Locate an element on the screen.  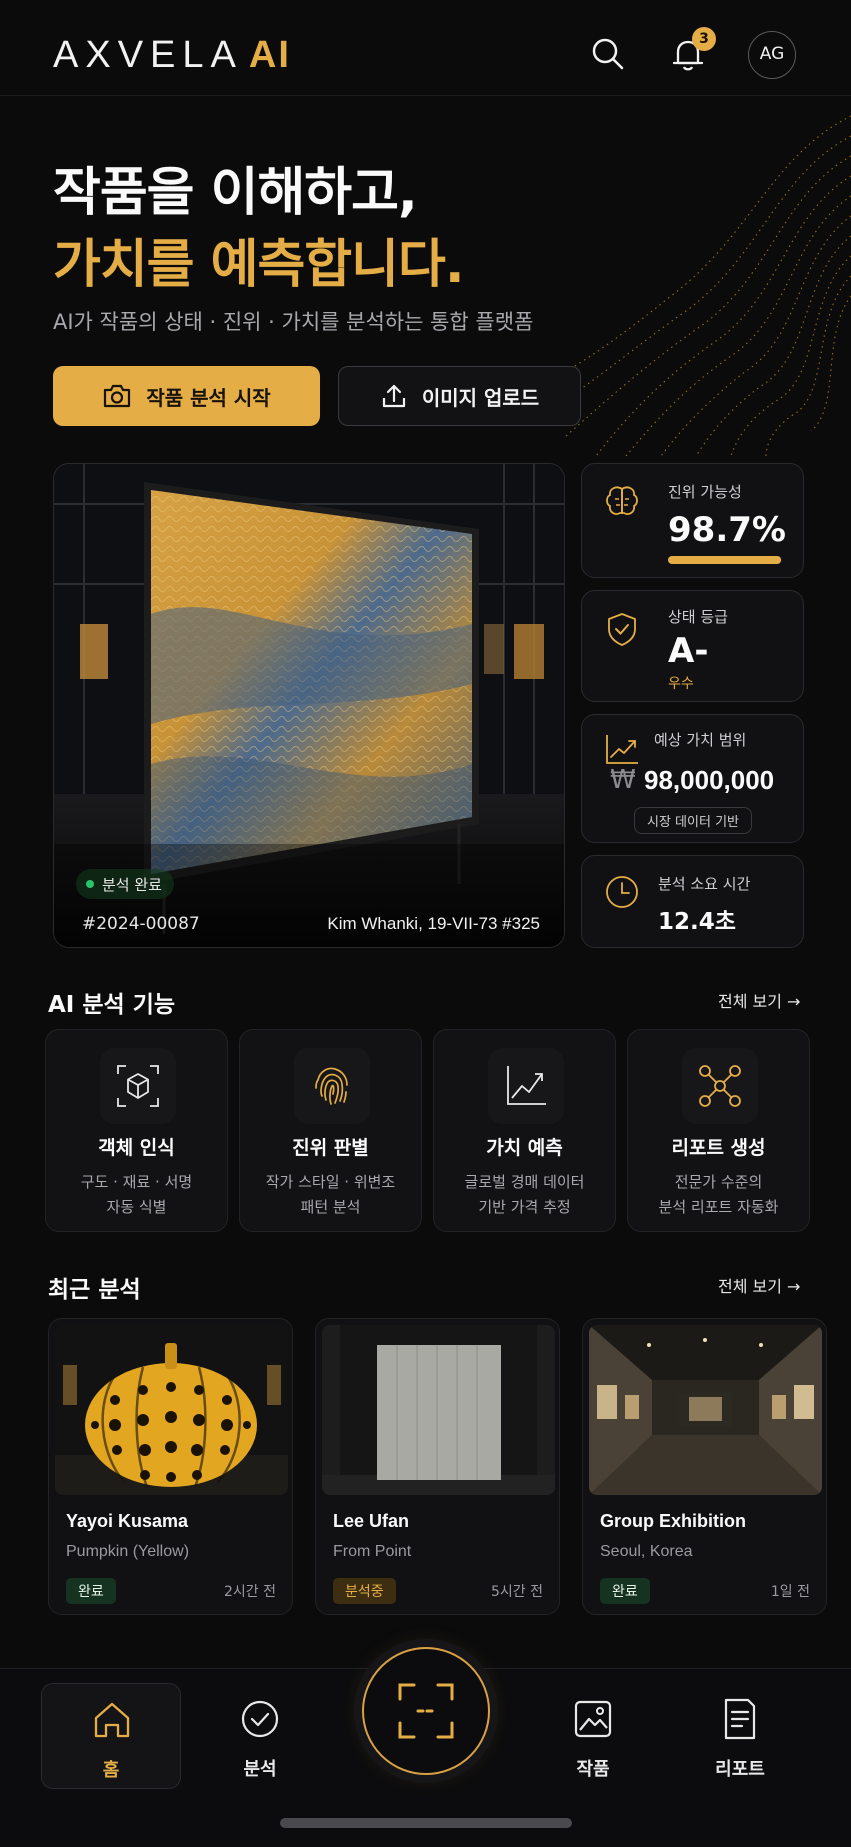
scan-icon is located at coordinates (426, 1711).